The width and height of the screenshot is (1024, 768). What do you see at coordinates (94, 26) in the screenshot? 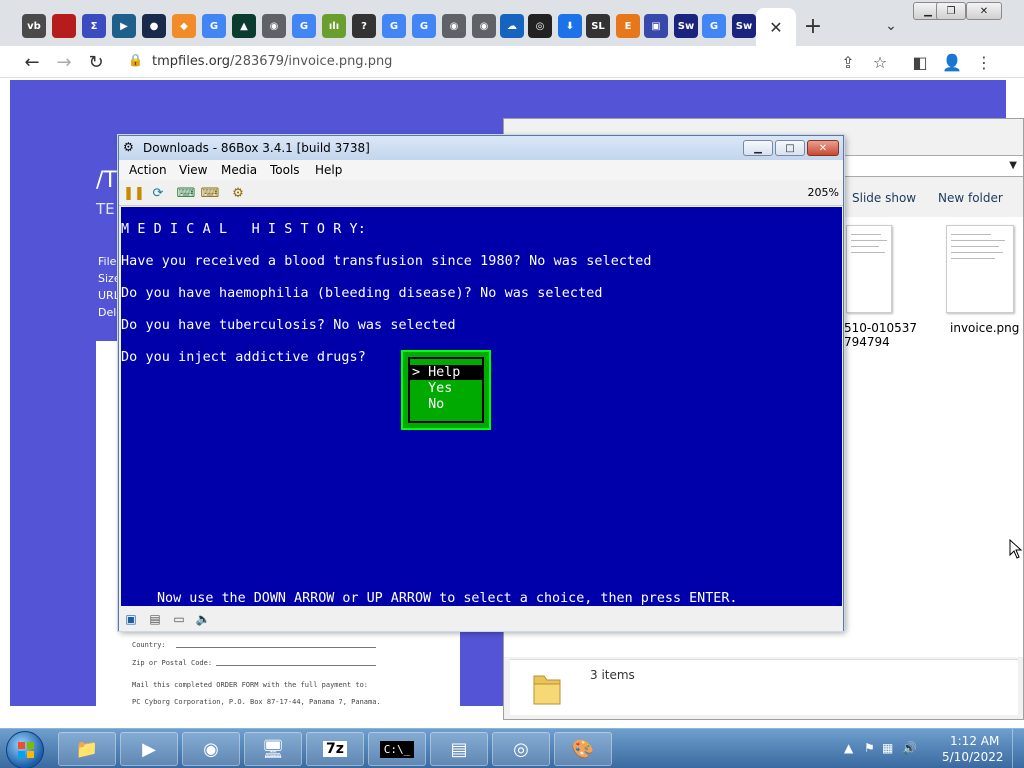
I see `tab-sigma-icon: Σ` at bounding box center [94, 26].